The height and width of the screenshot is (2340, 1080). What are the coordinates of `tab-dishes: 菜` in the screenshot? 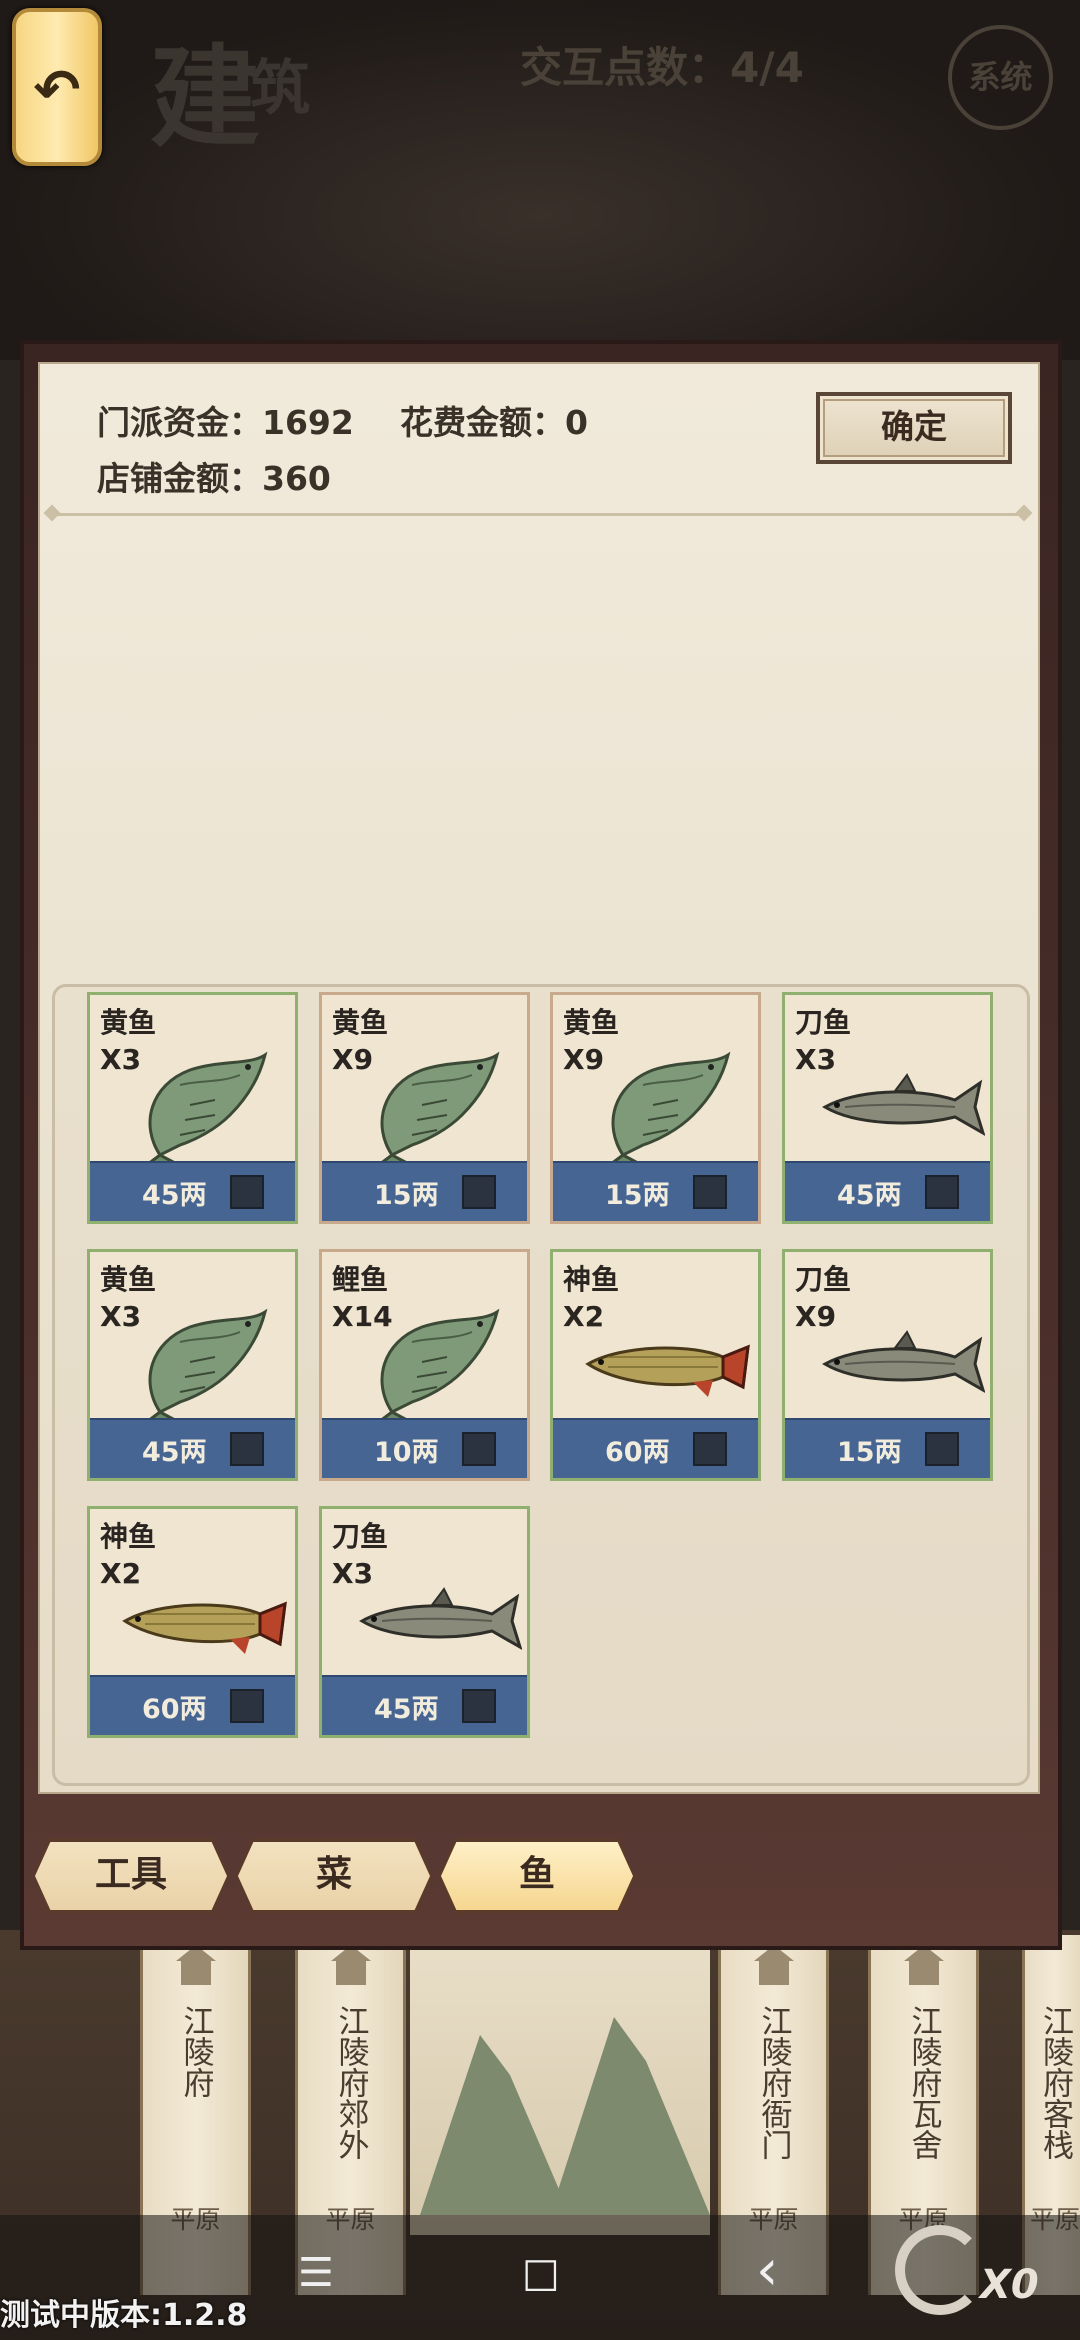 It's located at (334, 1876).